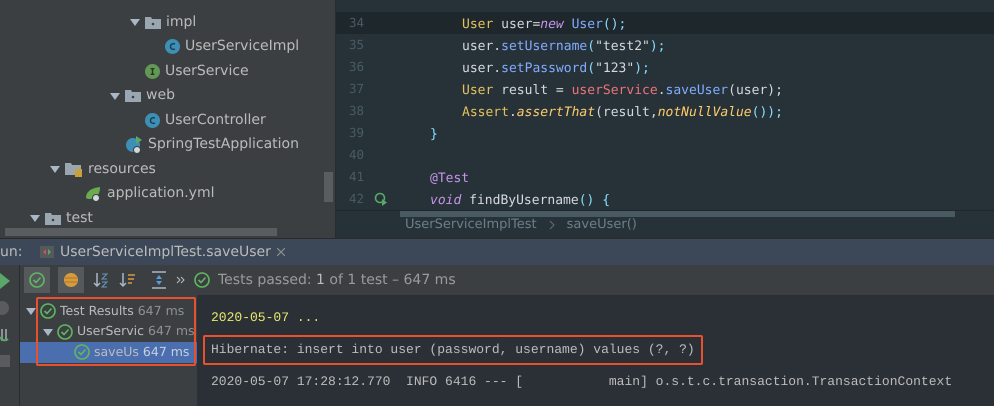  What do you see at coordinates (328, 187) in the screenshot?
I see `vertical-scrollbar` at bounding box center [328, 187].